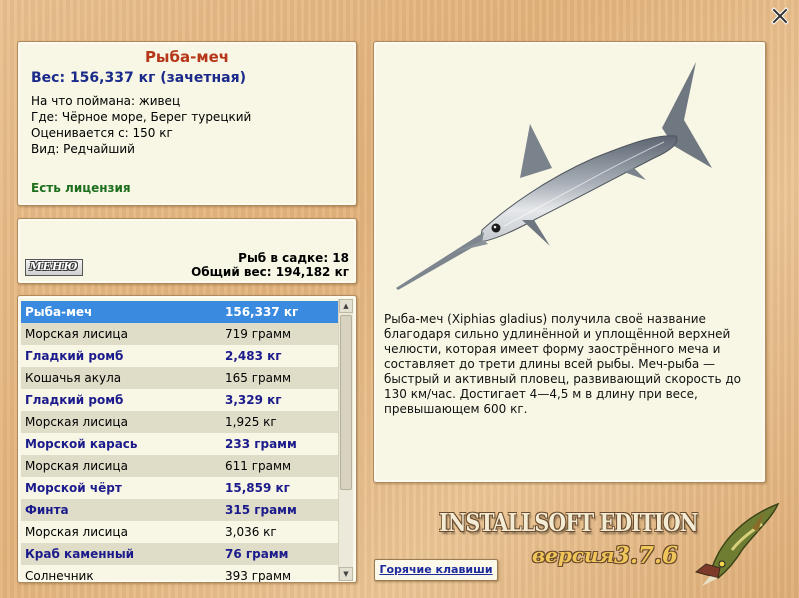 This screenshot has width=799, height=598. I want to click on cage-count: Рыб в садке: 18, so click(293, 258).